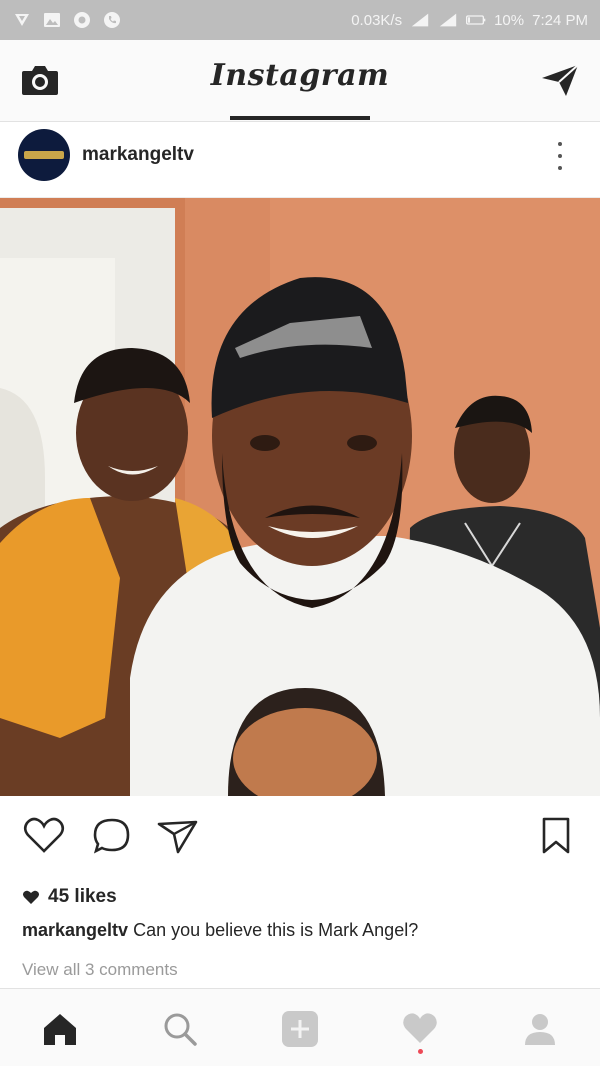 The width and height of the screenshot is (600, 1066). I want to click on caption-text: Can you believe this is Mark Angel?, so click(273, 930).